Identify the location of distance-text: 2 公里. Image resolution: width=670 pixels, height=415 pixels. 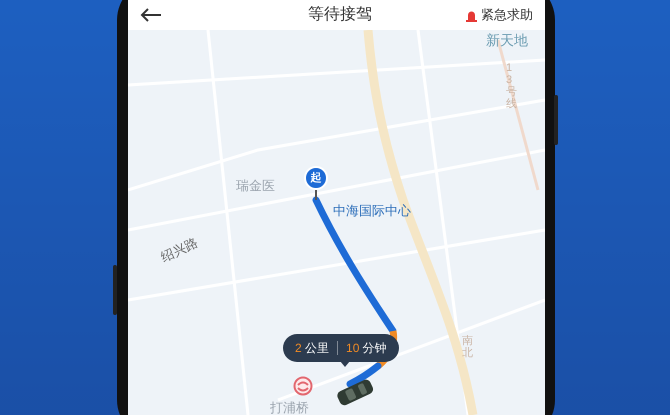
(312, 348).